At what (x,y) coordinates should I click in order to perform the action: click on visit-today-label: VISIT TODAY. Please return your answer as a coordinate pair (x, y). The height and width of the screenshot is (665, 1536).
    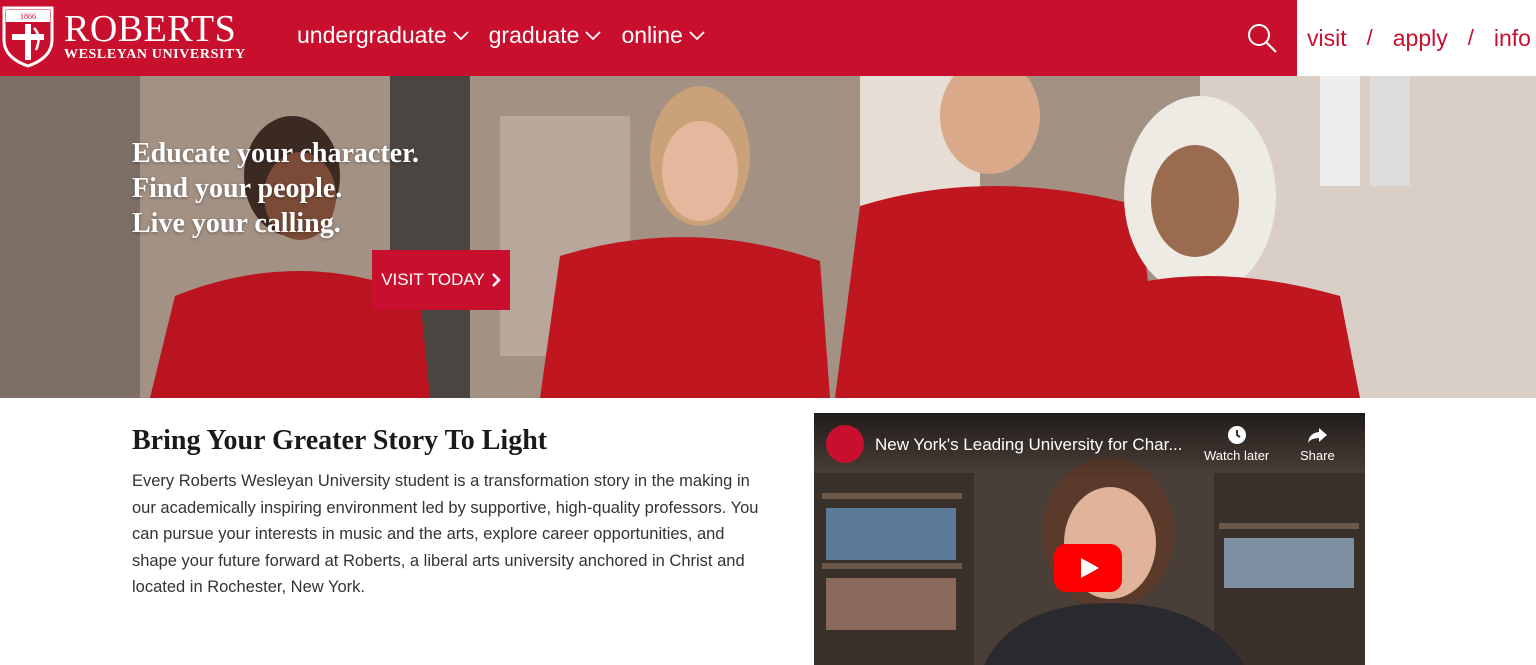
    Looking at the image, I should click on (433, 279).